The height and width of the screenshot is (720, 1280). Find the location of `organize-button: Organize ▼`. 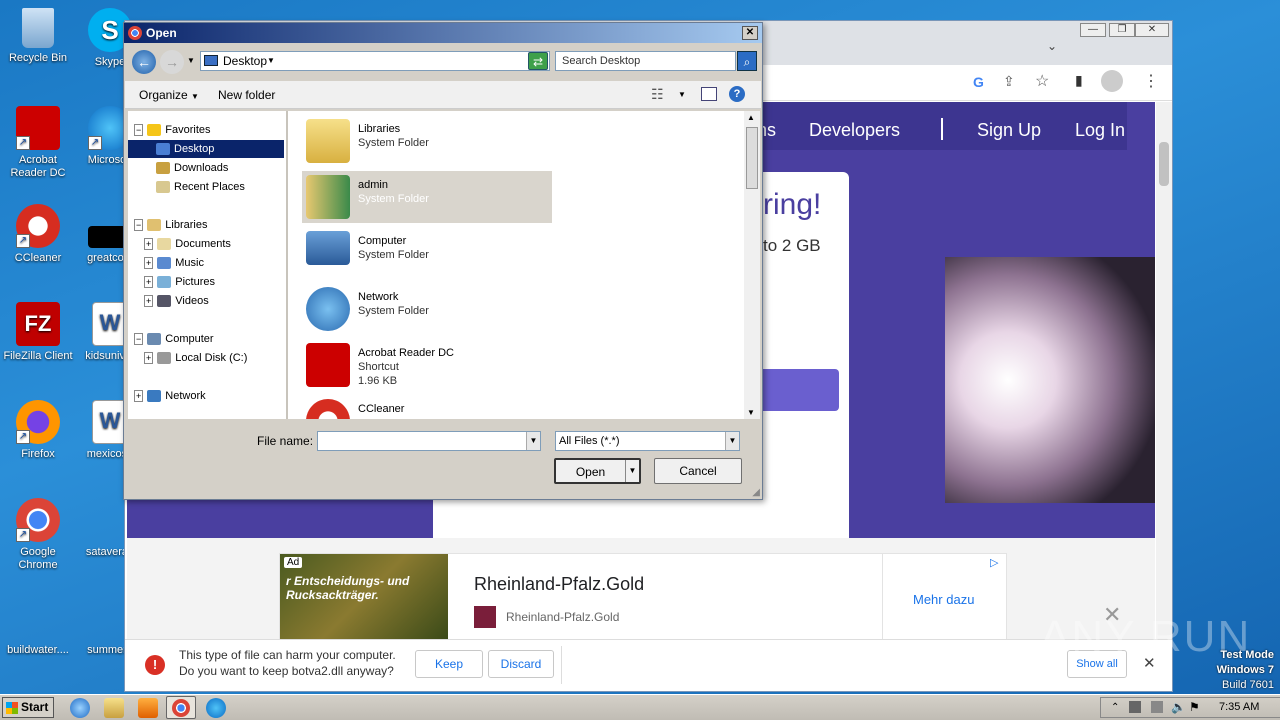

organize-button: Organize ▼ is located at coordinates (169, 95).